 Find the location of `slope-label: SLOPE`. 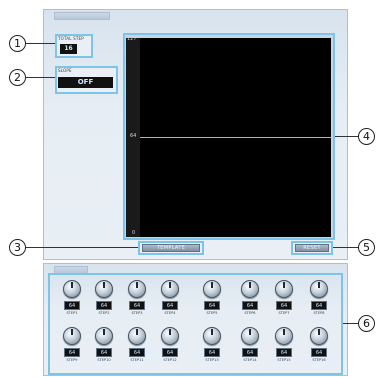

slope-label: SLOPE is located at coordinates (65, 70).